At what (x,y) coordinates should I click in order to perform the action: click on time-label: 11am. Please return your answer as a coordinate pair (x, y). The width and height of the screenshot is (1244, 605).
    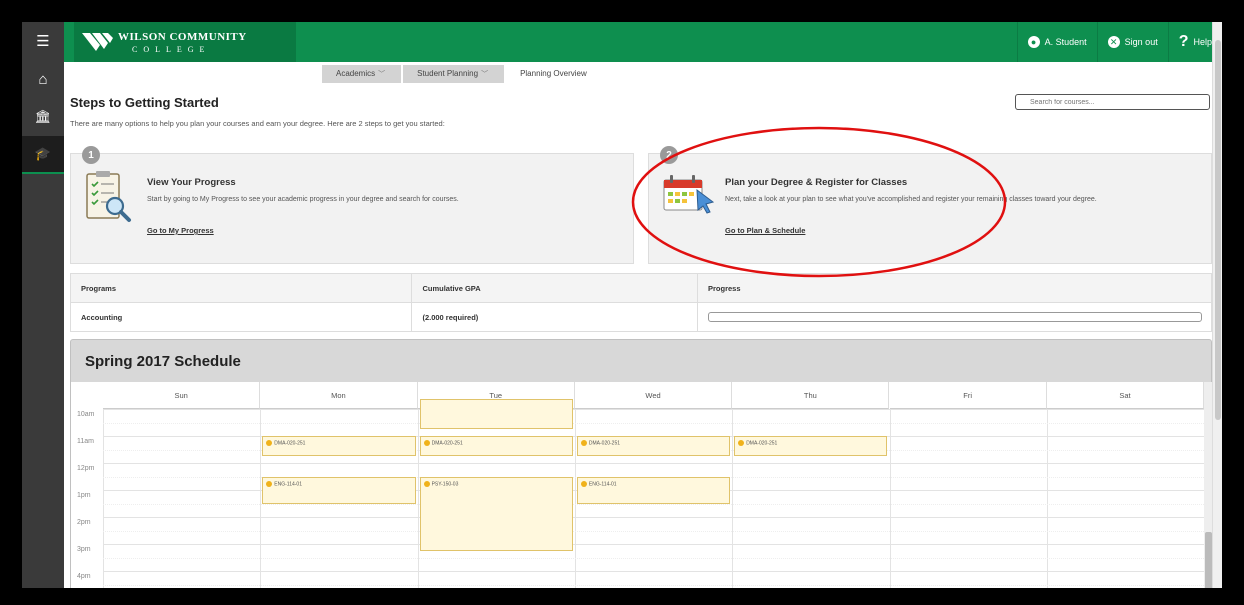
    Looking at the image, I should click on (85, 441).